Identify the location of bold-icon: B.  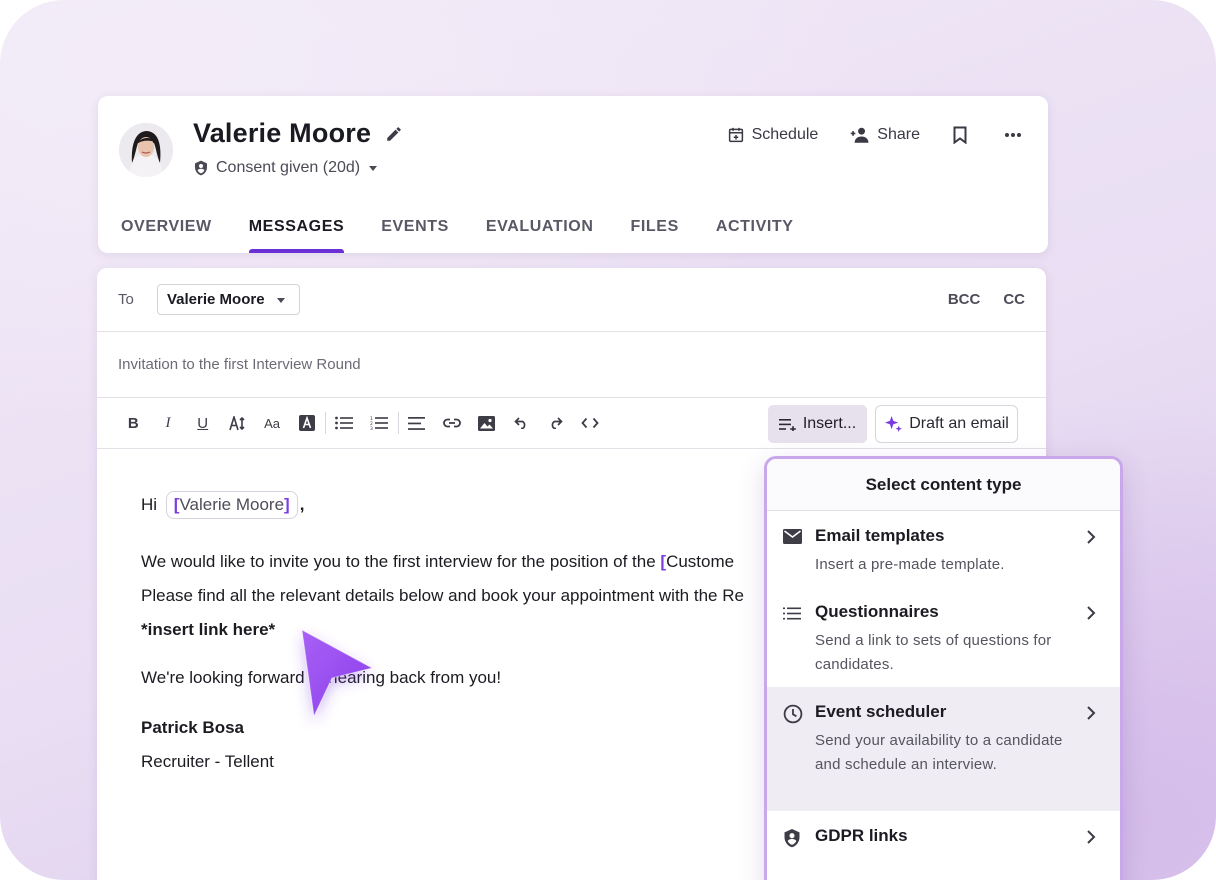
(133, 423).